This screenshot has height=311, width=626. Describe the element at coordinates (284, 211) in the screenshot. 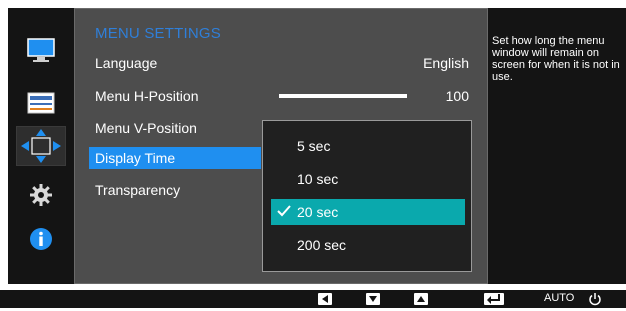

I see `check-icon` at that location.